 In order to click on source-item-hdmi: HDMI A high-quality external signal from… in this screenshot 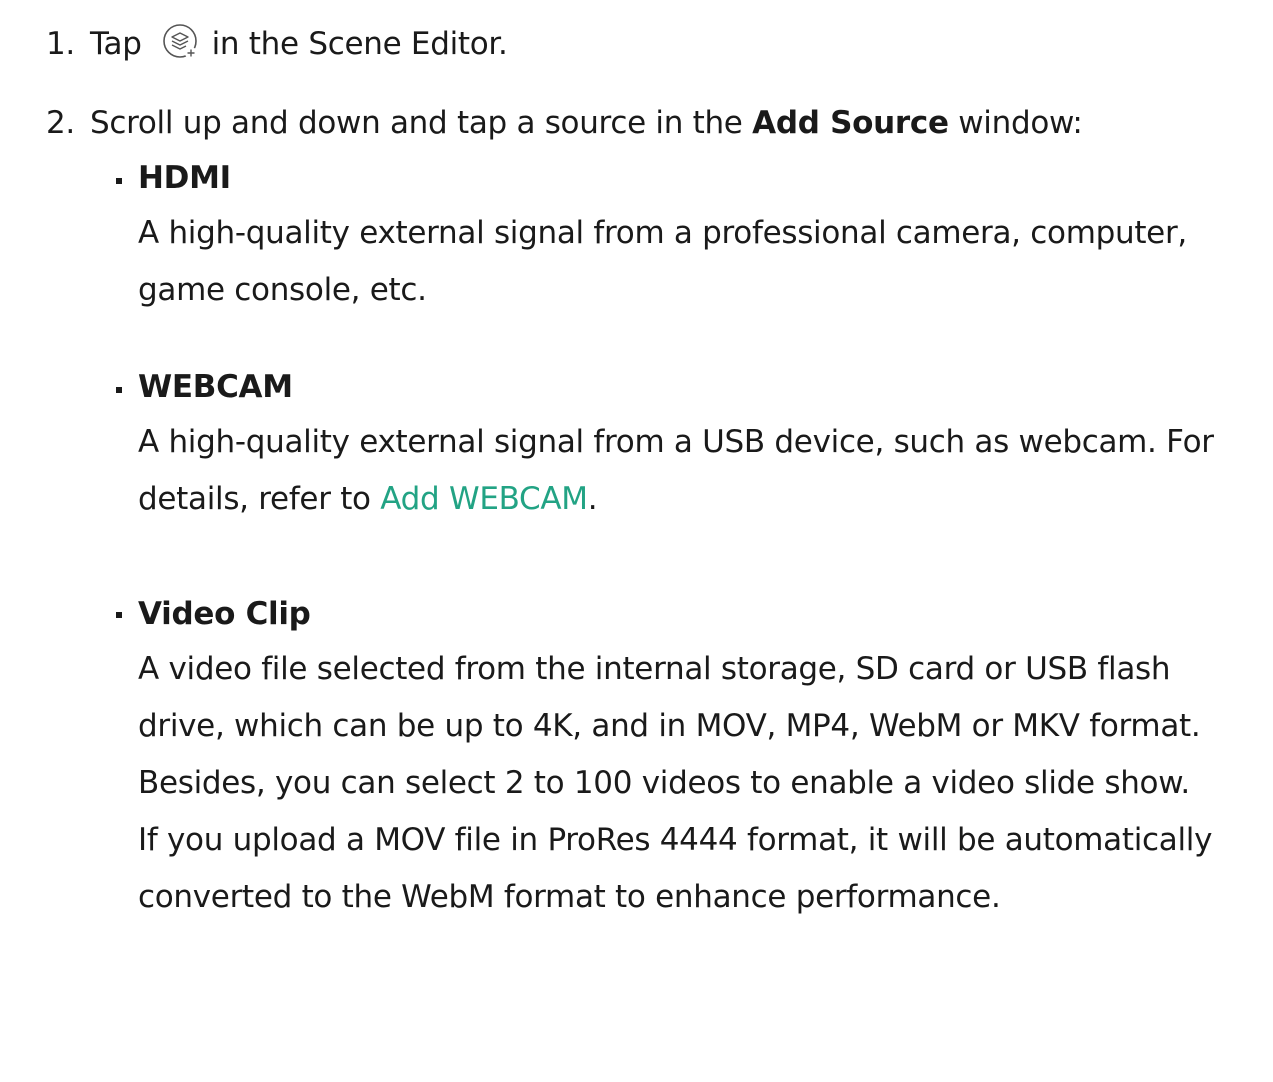, I will do `click(700, 237)`.